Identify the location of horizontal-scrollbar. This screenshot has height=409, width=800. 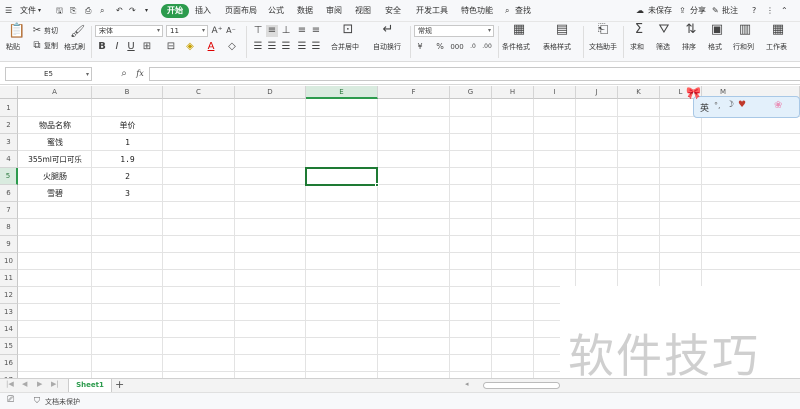
(521, 385).